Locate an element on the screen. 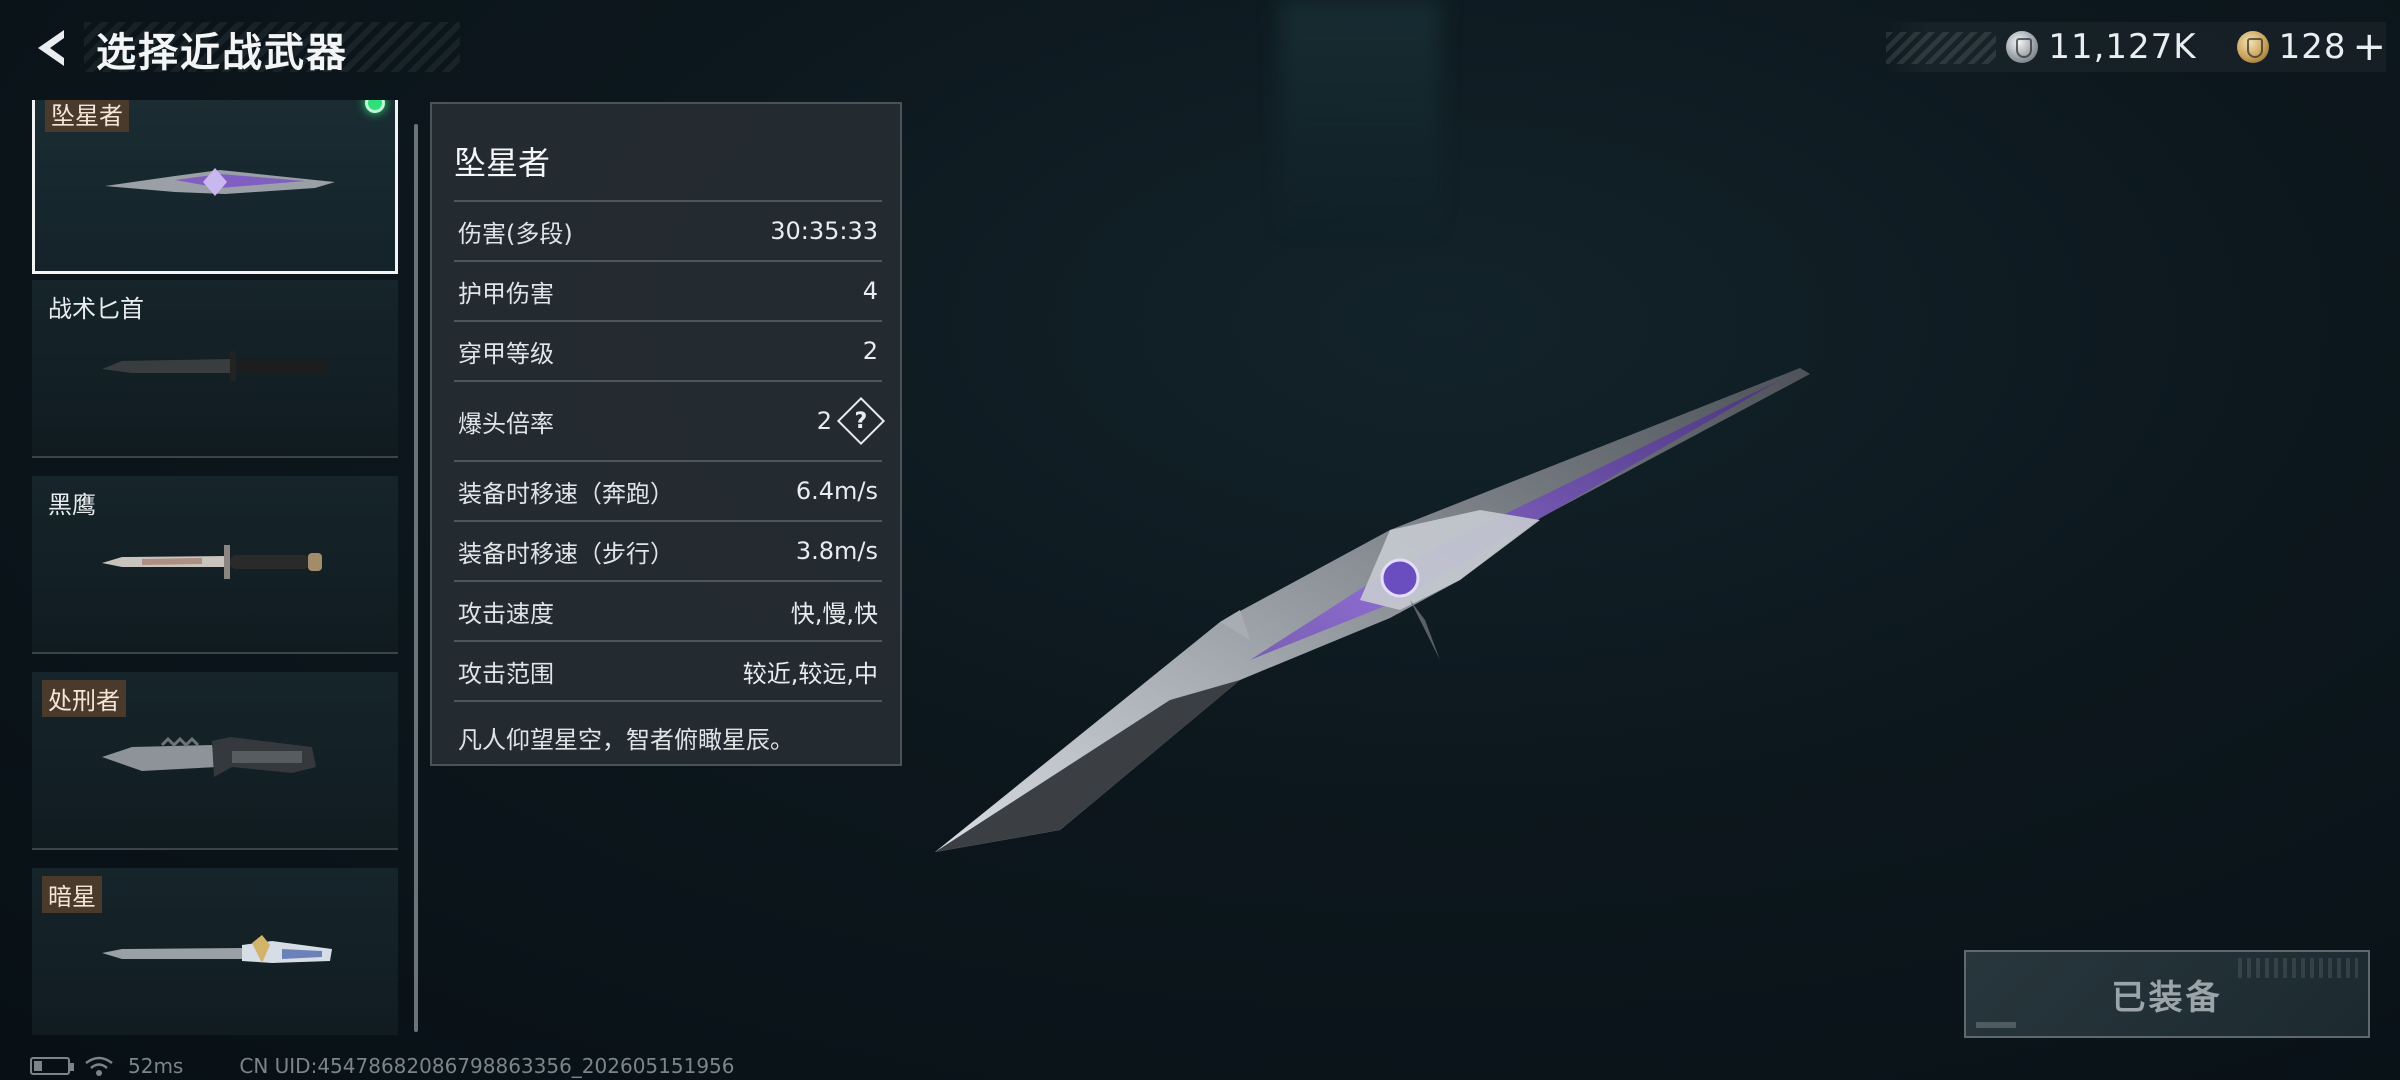 Image resolution: width=2400 pixels, height=1080 pixels. stat-value: 30:35:33 is located at coordinates (824, 231).